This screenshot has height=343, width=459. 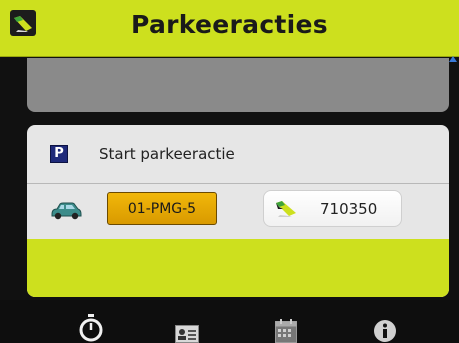 What do you see at coordinates (229, 24) in the screenshot?
I see `page-title: Parkeeracties` at bounding box center [229, 24].